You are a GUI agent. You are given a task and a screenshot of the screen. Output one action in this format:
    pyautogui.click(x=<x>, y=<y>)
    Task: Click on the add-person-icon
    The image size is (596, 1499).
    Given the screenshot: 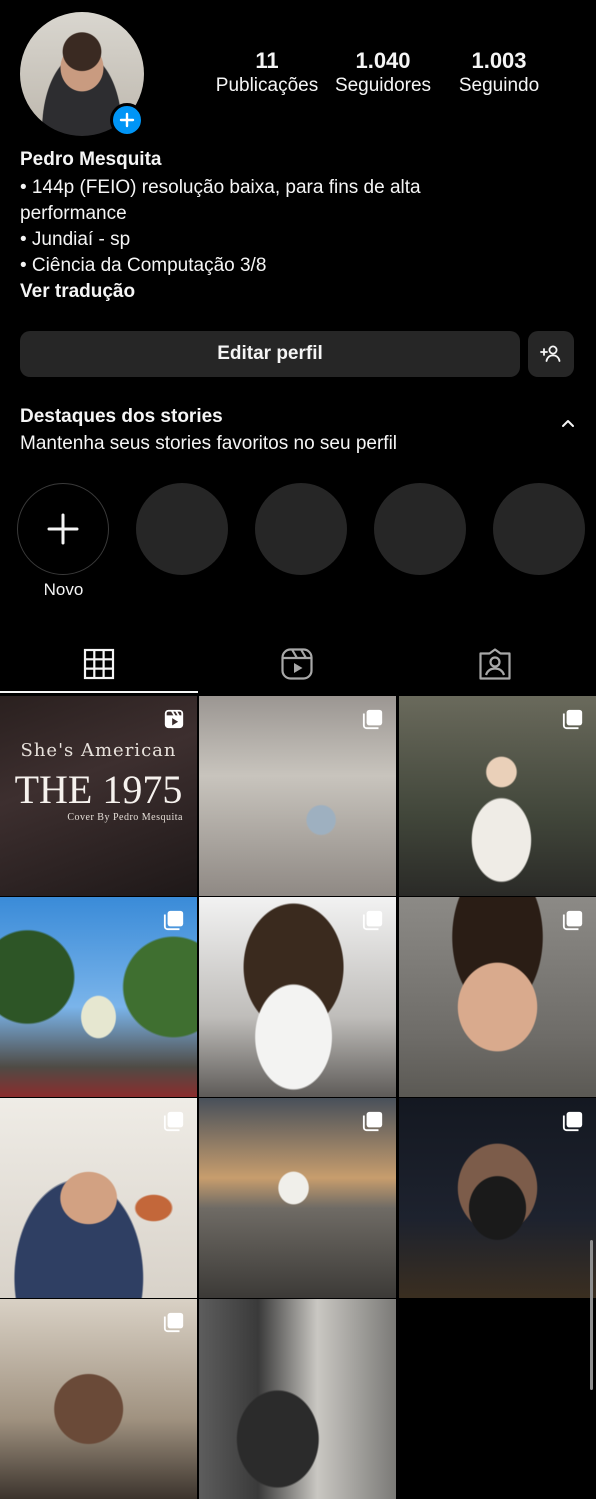 What is the action you would take?
    pyautogui.click(x=550, y=353)
    